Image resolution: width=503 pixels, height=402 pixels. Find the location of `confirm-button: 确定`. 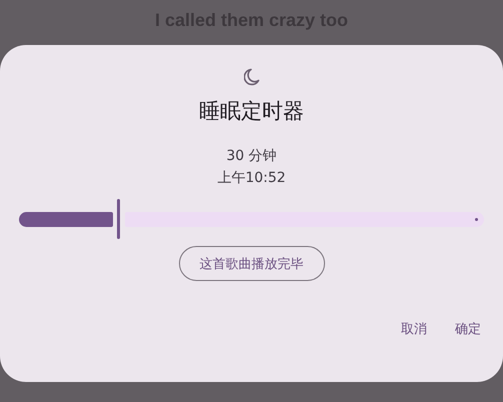

confirm-button: 确定 is located at coordinates (468, 329).